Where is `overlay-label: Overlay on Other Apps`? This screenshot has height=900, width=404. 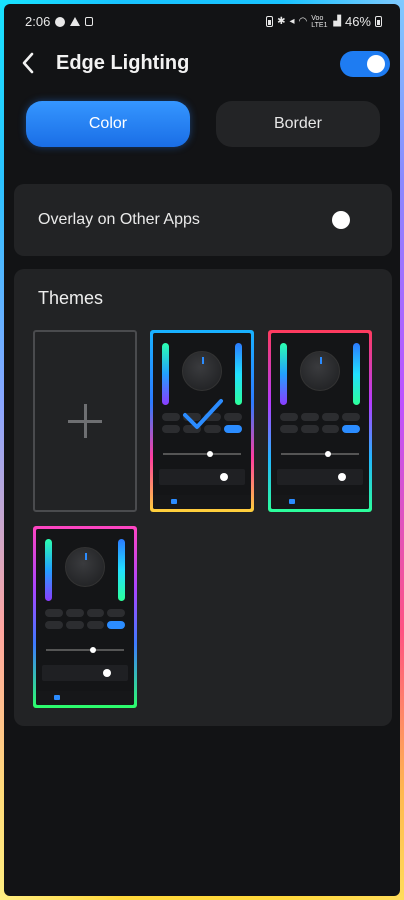 overlay-label: Overlay on Other Apps is located at coordinates (119, 219).